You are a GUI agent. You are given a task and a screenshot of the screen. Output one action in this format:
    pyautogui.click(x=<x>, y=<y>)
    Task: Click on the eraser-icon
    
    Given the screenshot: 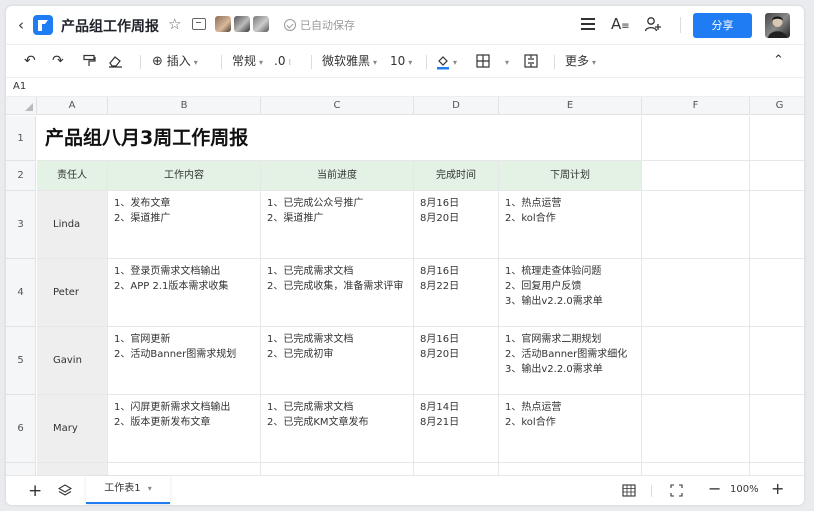 What is the action you would take?
    pyautogui.click(x=115, y=61)
    